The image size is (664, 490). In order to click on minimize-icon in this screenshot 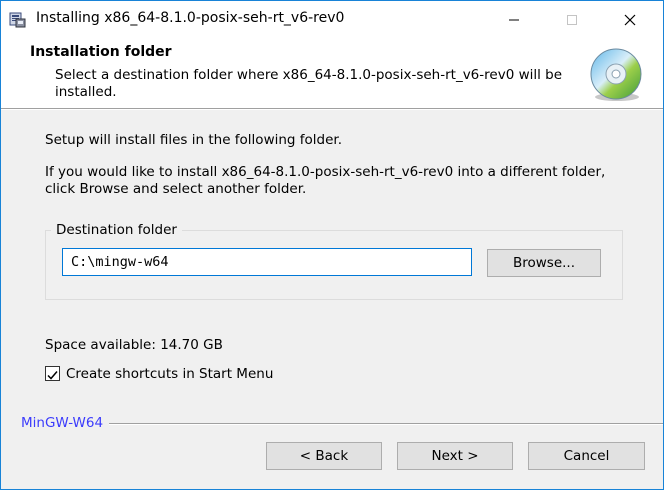, I will do `click(514, 20)`.